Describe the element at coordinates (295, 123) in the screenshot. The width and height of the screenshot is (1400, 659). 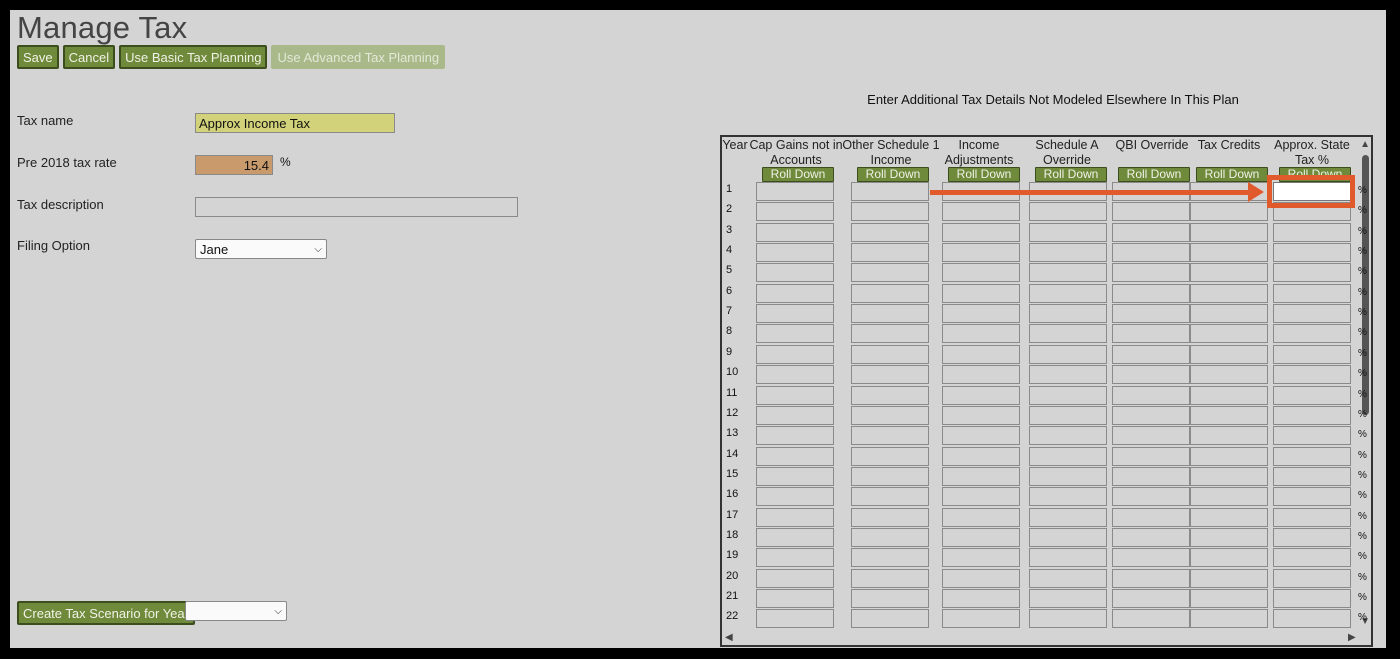
I see `tax-name-input: Approx Income Tax` at that location.